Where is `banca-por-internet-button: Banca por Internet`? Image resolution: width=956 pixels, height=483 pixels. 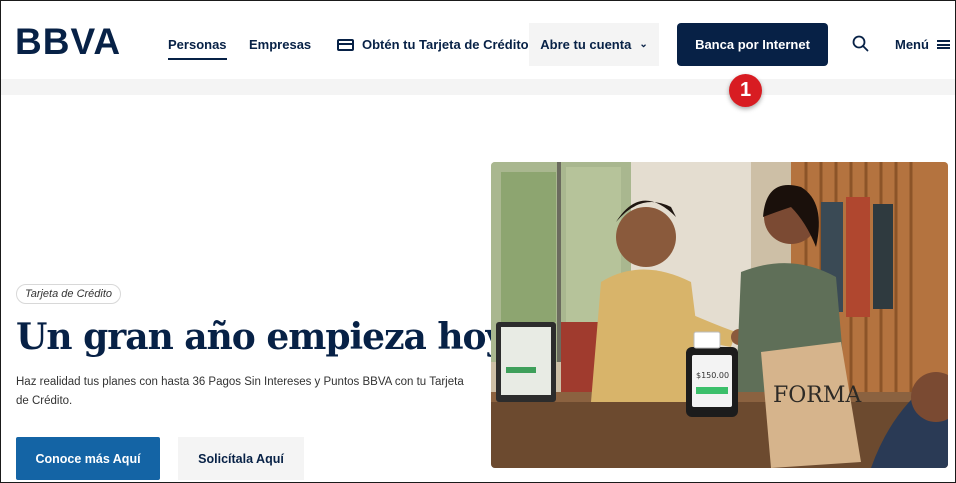
banca-por-internet-button: Banca por Internet is located at coordinates (752, 44).